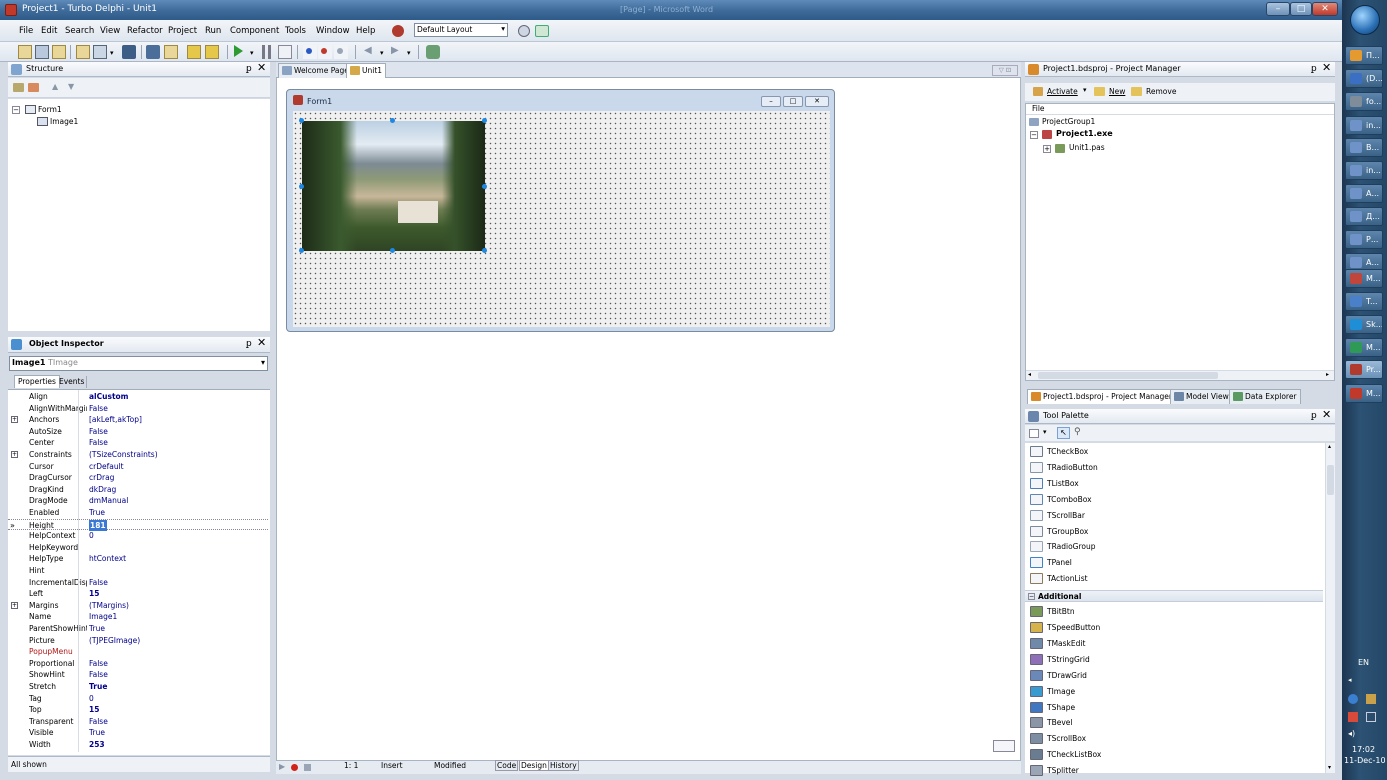 The image size is (1387, 780). What do you see at coordinates (115, 420) in the screenshot?
I see `property-value: [akLeft,akTop]` at bounding box center [115, 420].